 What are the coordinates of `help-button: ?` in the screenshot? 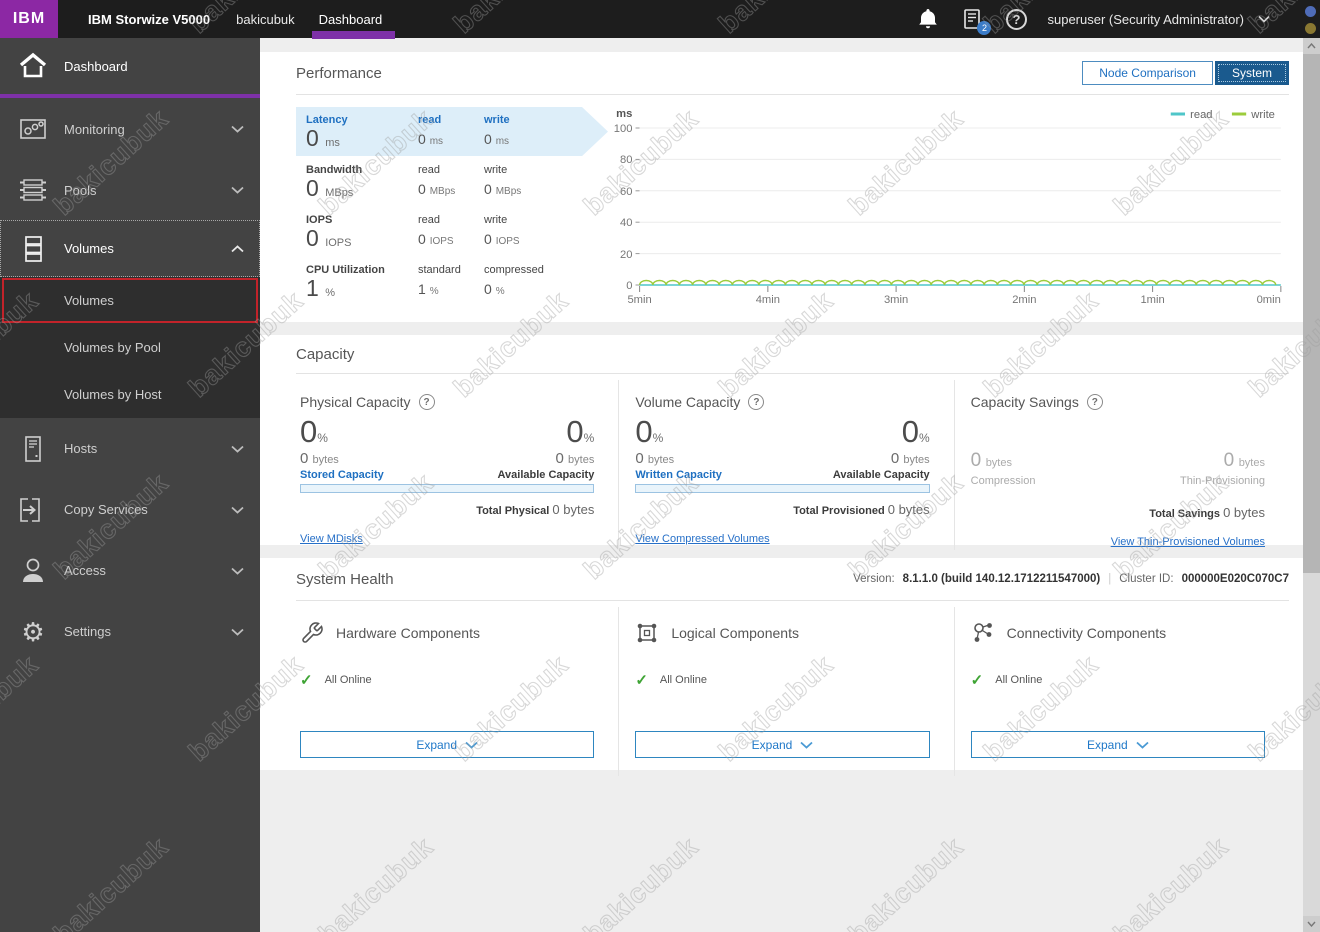 It's located at (1016, 19).